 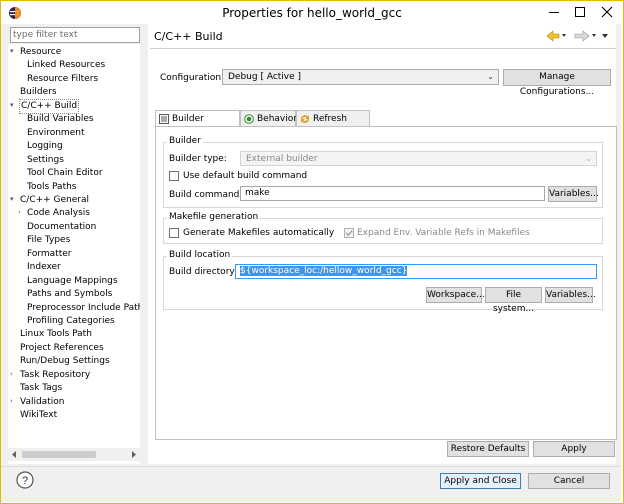 I want to click on tree-item: Preprocessor Include Paths,, so click(x=83, y=308).